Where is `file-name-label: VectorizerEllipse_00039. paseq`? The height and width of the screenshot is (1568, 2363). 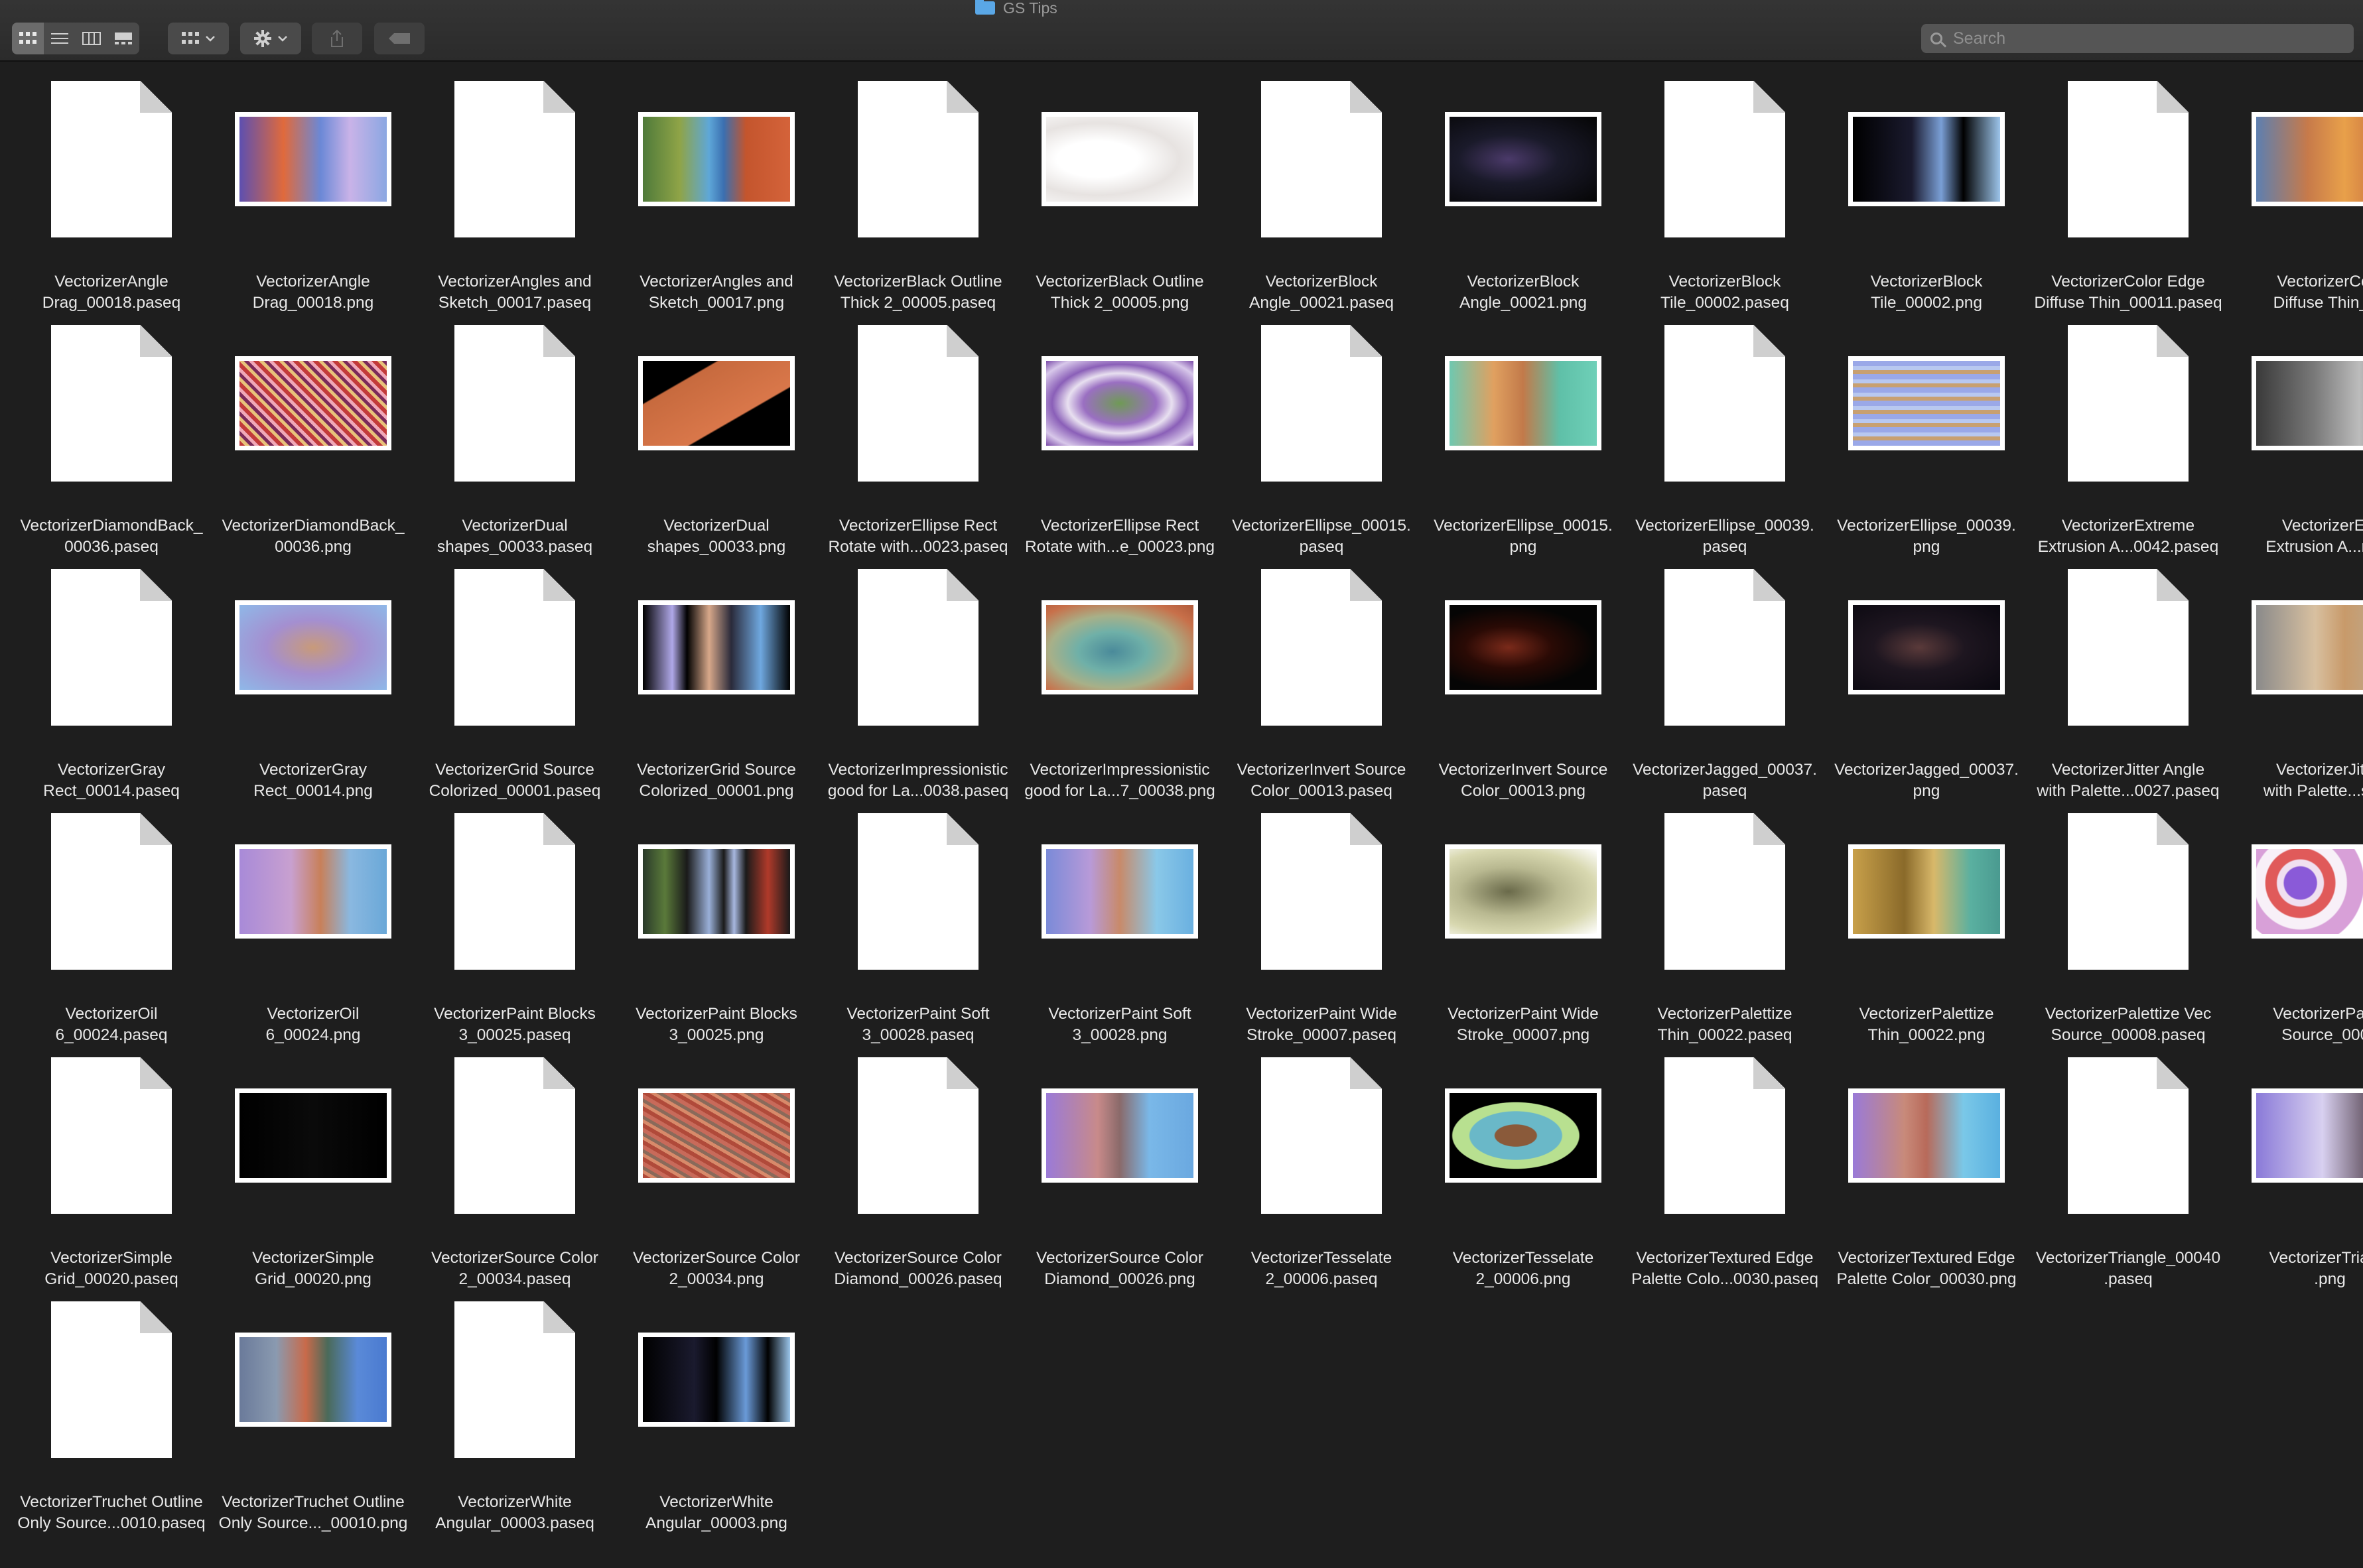
file-name-label: VectorizerEllipse_00039. paseq is located at coordinates (1725, 536).